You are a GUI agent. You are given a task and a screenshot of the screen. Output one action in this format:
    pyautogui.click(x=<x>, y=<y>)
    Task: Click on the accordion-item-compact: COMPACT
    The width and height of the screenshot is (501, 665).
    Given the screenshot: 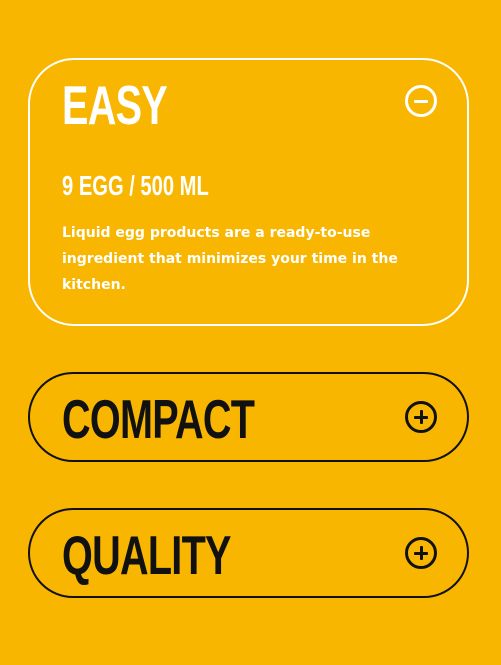 What is the action you would take?
    pyautogui.click(x=248, y=417)
    